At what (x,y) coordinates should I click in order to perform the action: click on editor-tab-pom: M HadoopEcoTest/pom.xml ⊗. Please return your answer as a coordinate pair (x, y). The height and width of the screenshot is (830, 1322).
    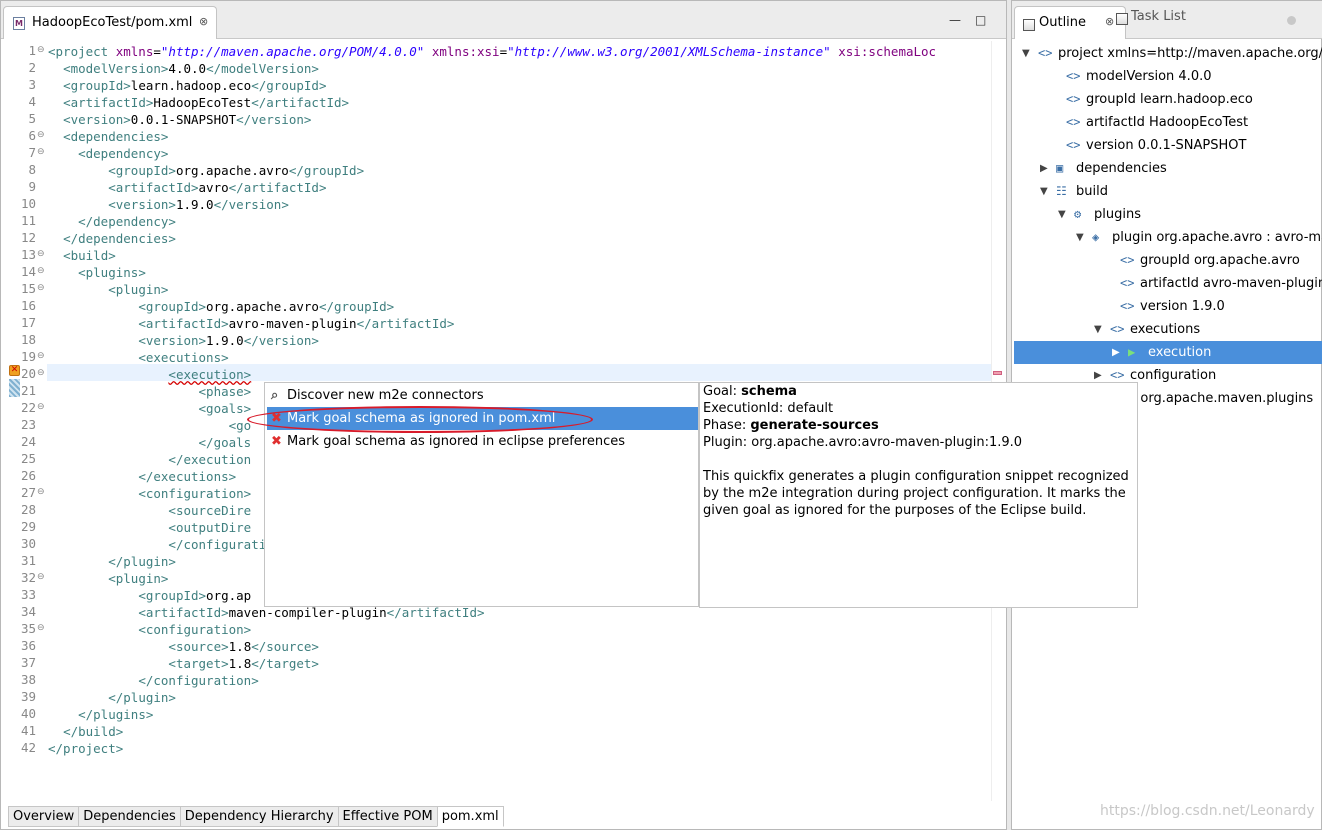
    Looking at the image, I should click on (110, 22).